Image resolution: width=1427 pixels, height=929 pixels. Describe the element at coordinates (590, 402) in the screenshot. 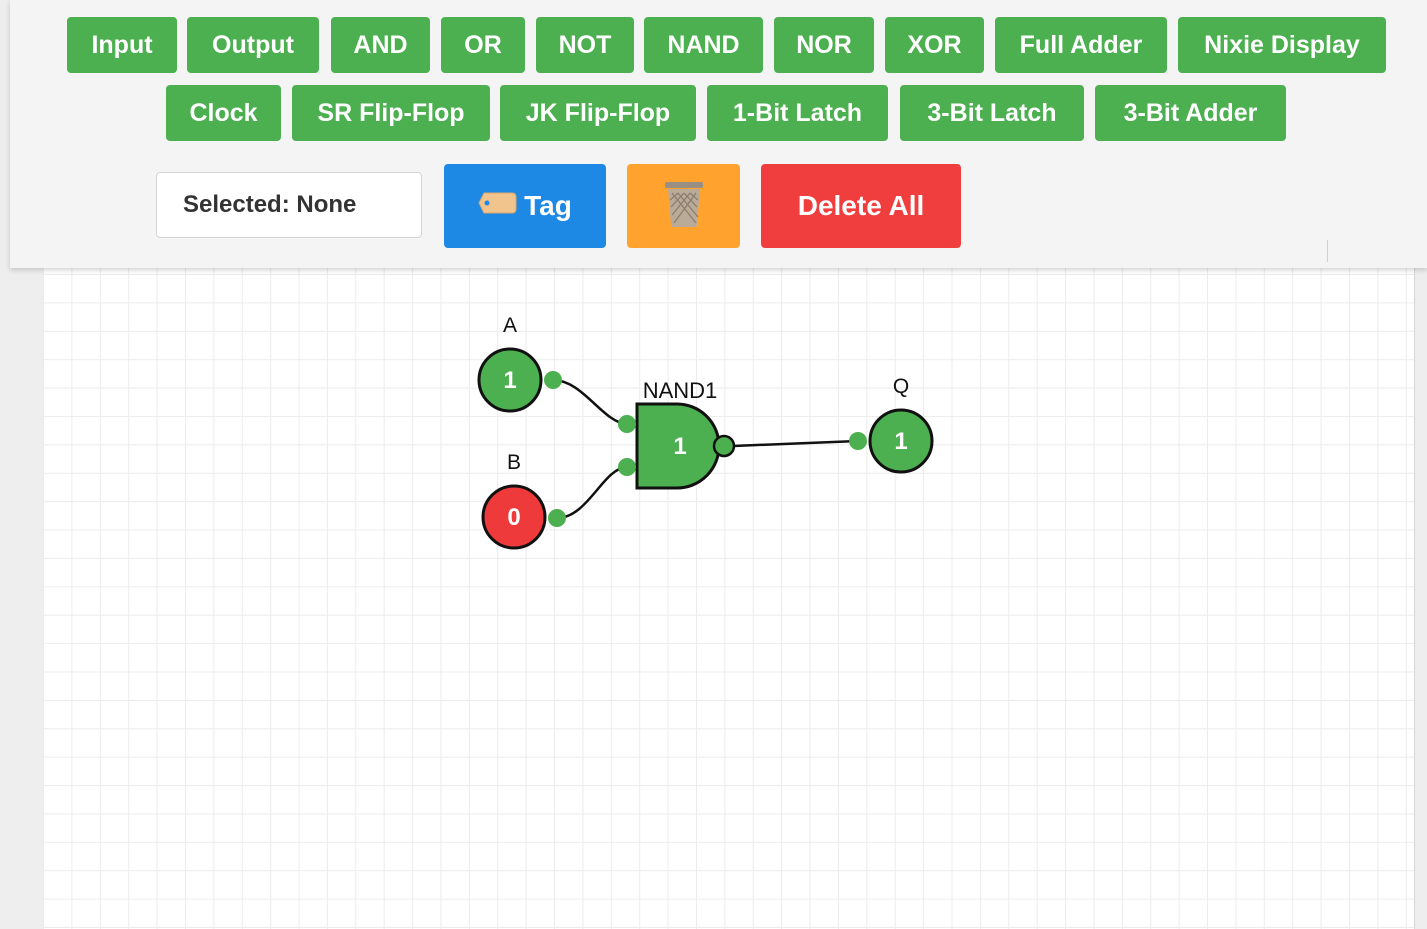

I see `wire-a-to-nand` at that location.